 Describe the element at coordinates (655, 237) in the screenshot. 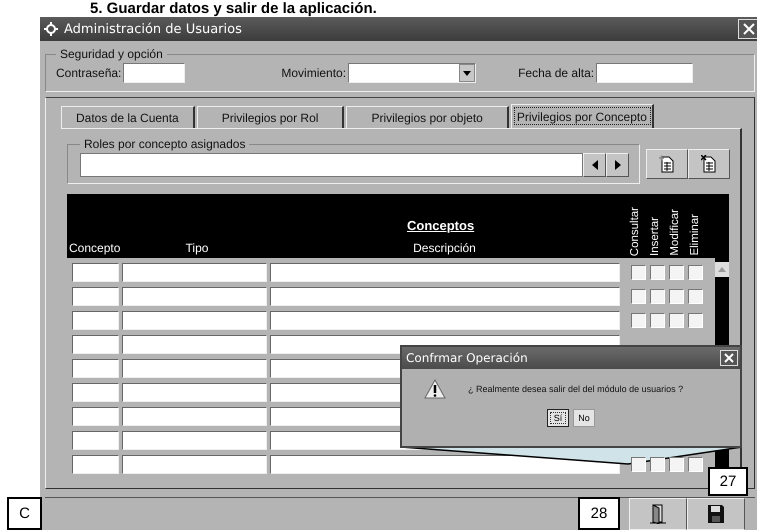

I see `column-header: Insertar` at that location.